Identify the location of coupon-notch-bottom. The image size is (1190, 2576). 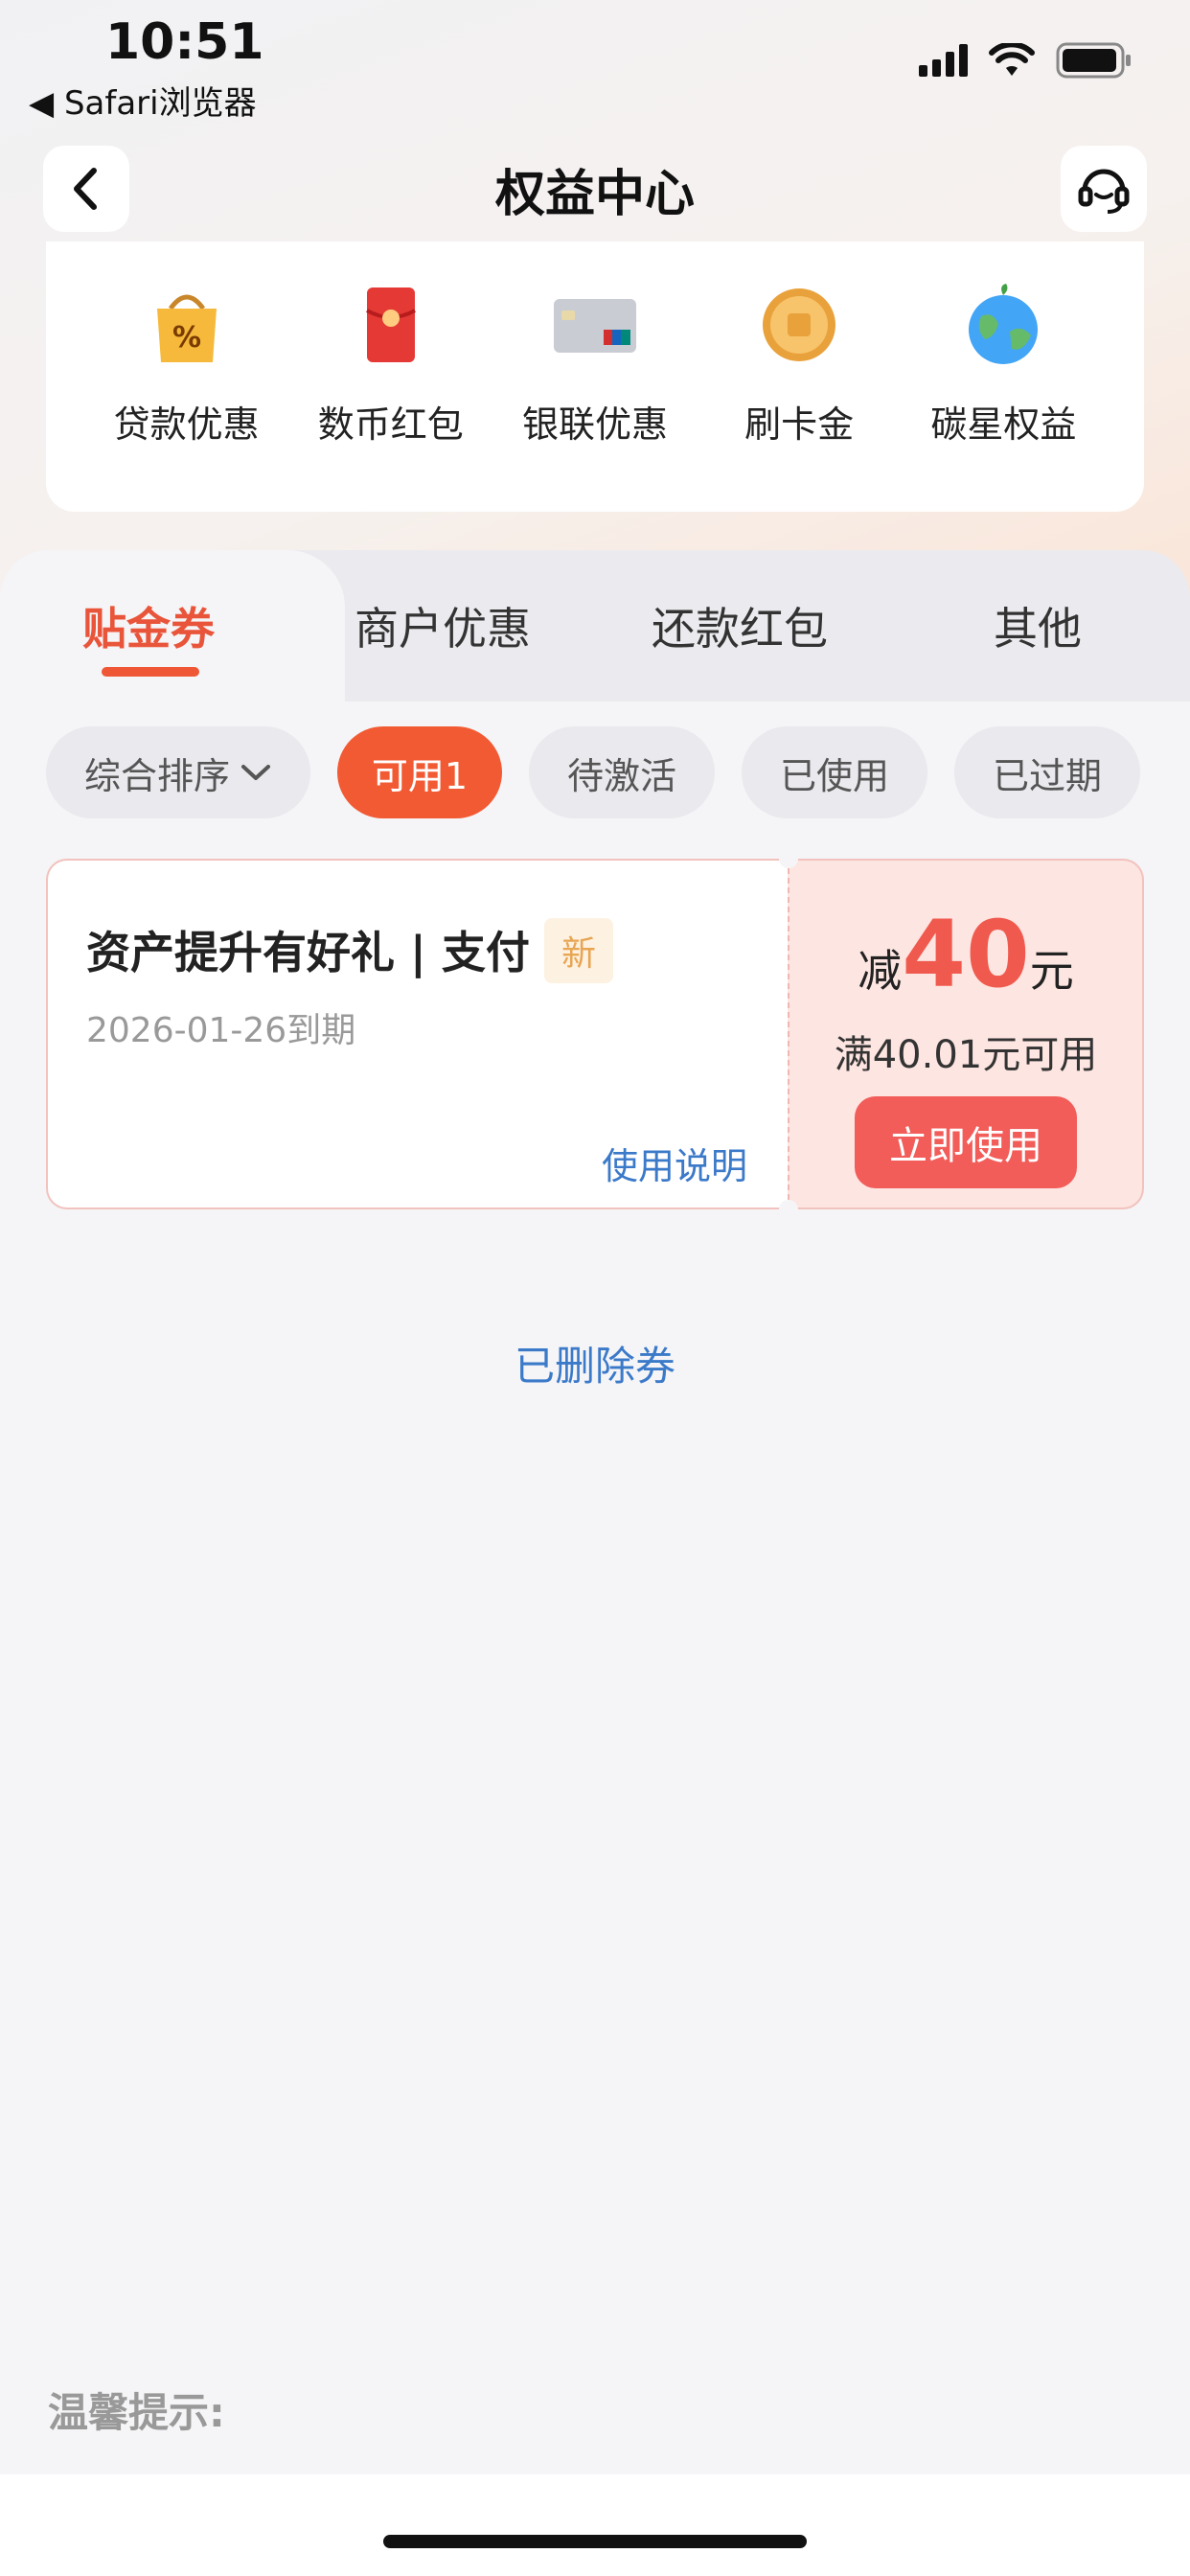
(789, 1209).